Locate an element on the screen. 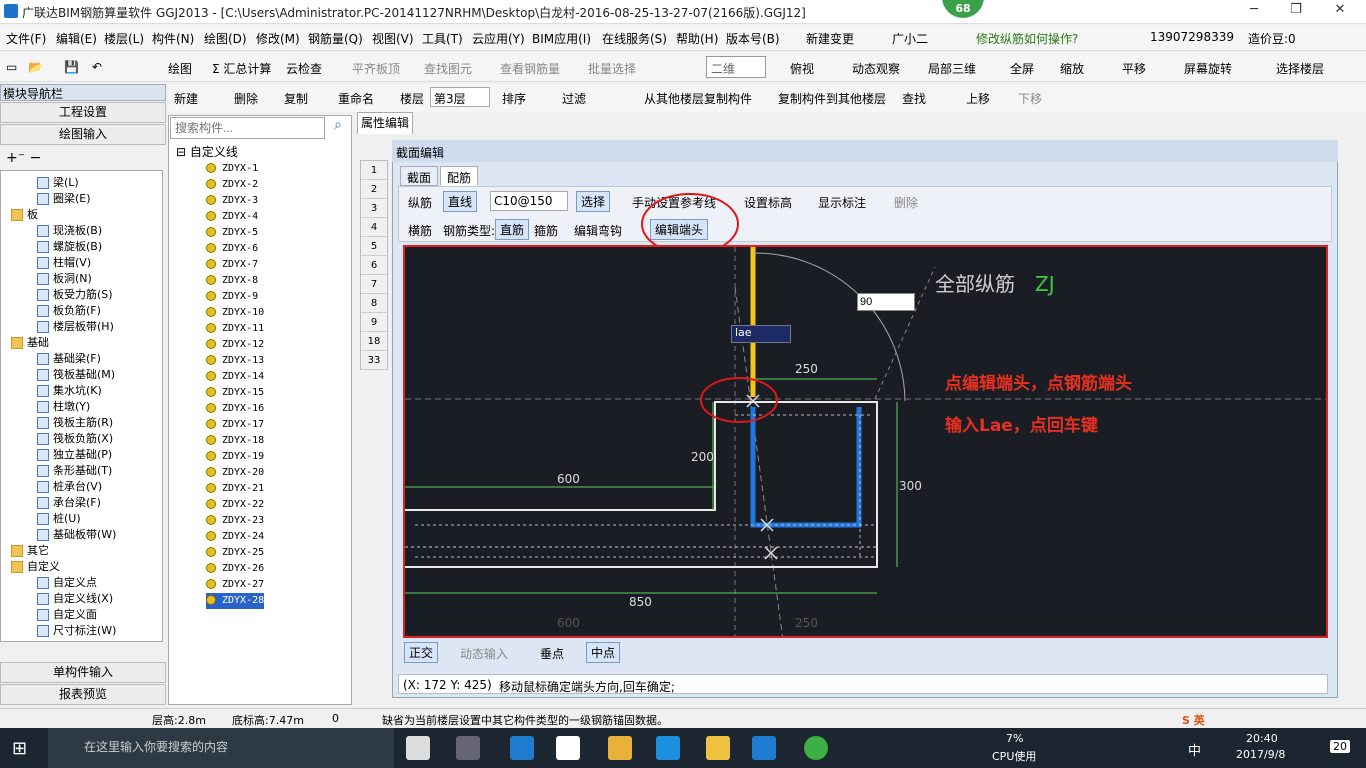 The width and height of the screenshot is (1366, 768). menu-version: 版本号(B) is located at coordinates (753, 38).